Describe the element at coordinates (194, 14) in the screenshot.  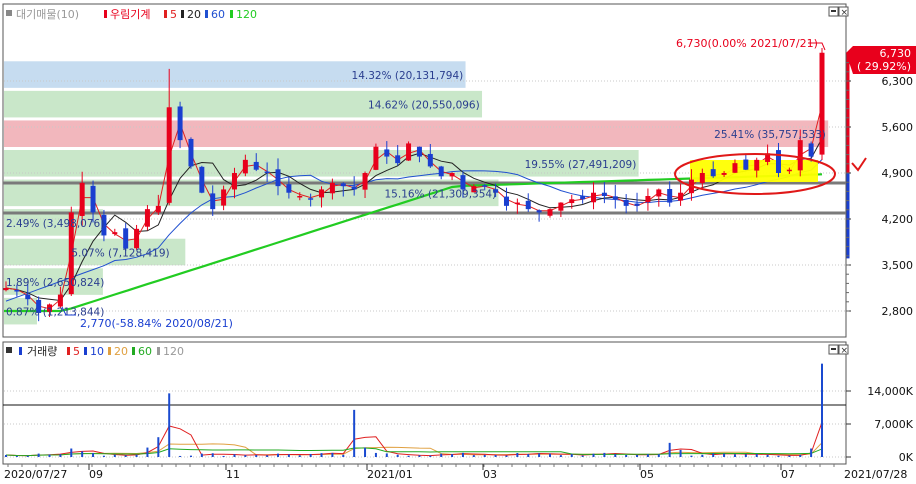
I see `legend-ma20: 20` at that location.